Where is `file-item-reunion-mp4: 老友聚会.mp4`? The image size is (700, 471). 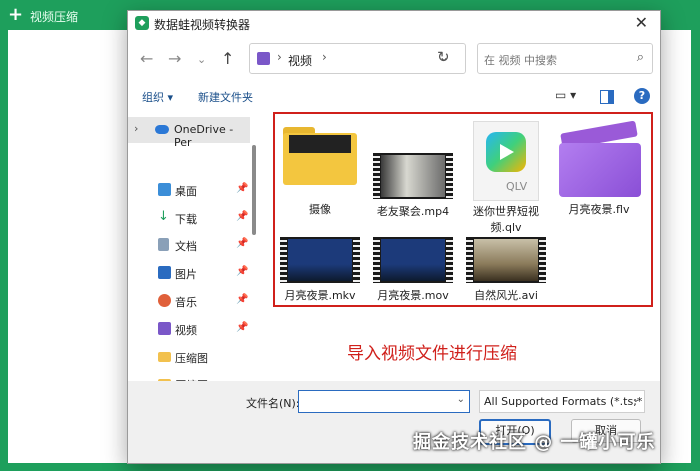
file-item-reunion-mp4: 老友聚会.mp4 is located at coordinates (413, 186).